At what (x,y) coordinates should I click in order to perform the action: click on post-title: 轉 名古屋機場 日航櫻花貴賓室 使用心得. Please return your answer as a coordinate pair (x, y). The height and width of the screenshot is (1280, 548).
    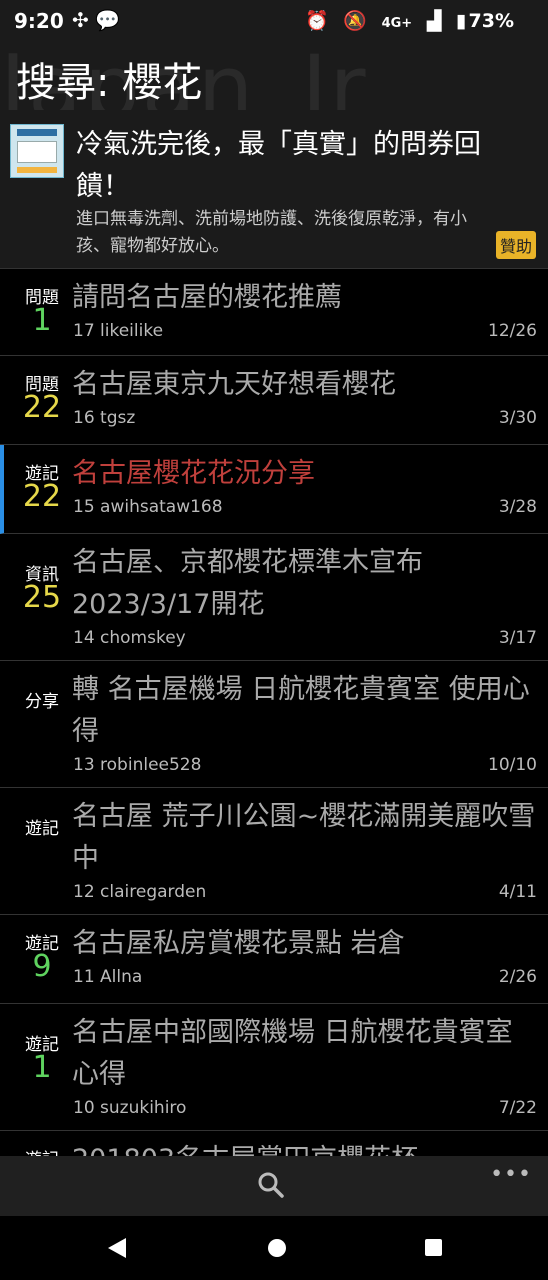
    Looking at the image, I should click on (305, 711).